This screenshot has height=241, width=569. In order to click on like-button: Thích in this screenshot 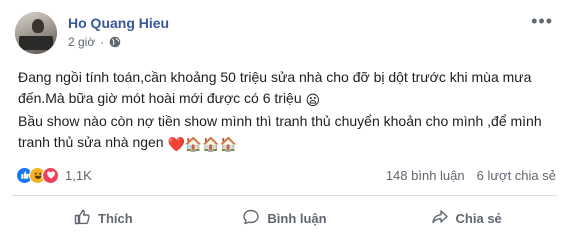, I will do `click(103, 218)`.